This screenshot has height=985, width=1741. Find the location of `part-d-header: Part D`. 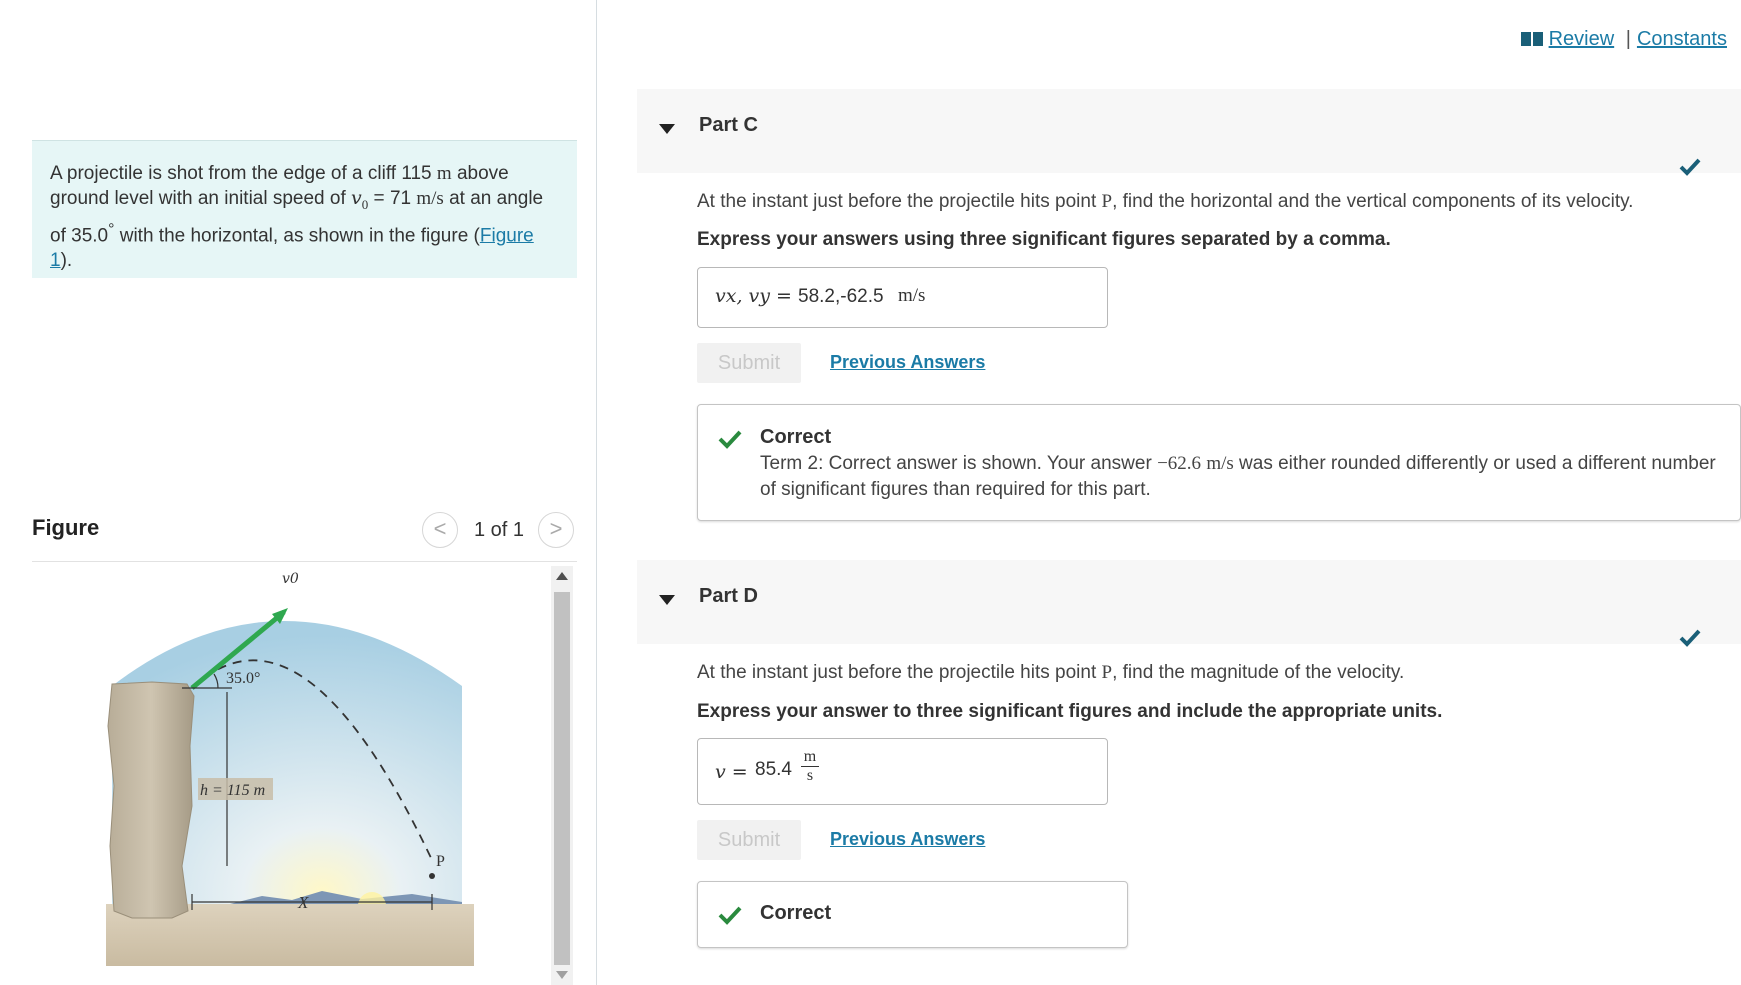

part-d-header: Part D is located at coordinates (1189, 603).